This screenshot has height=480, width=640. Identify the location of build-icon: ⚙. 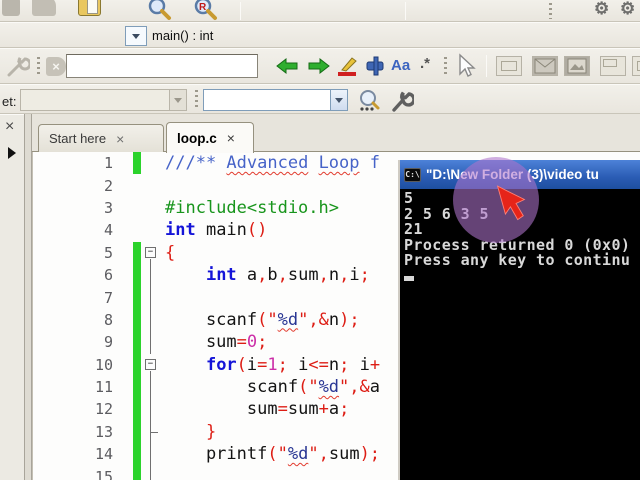
(601, 9).